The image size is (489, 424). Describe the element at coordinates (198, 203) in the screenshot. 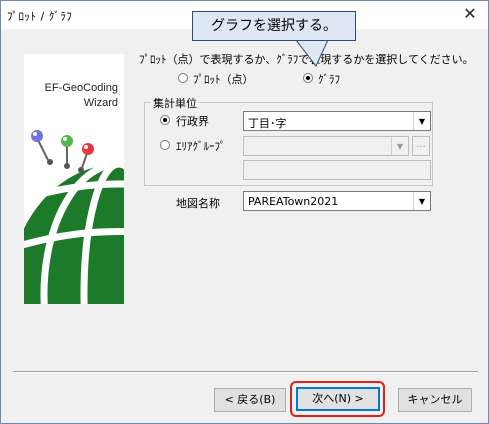

I see `map-name-label: 地図名称` at that location.